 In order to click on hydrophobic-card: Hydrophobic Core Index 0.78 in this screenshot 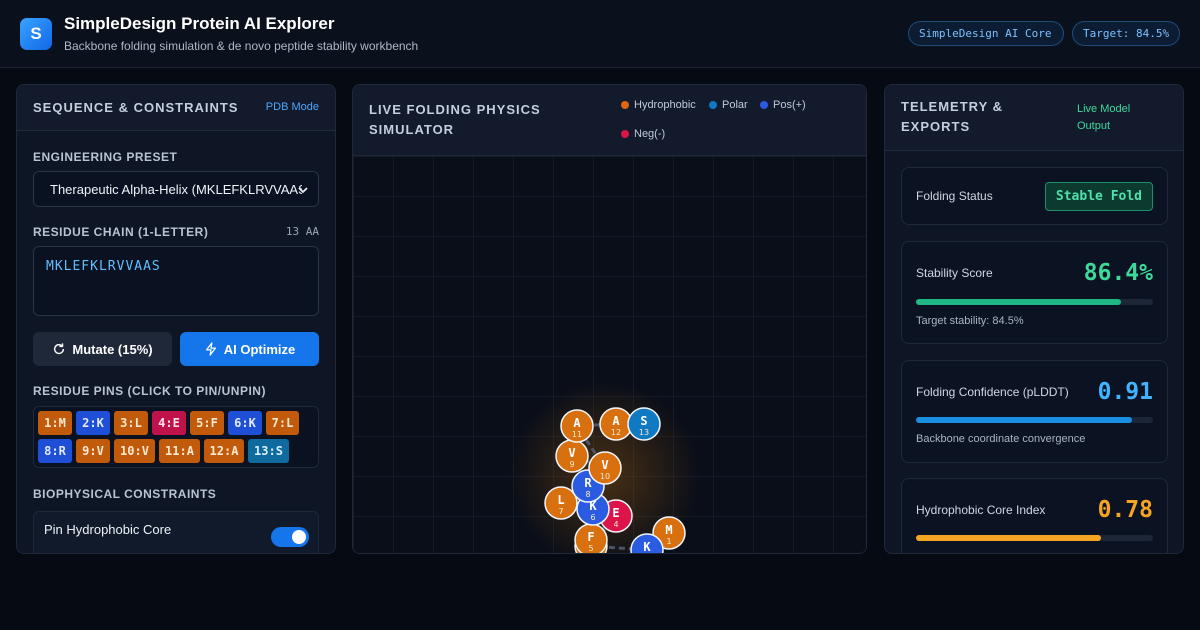, I will do `click(1034, 515)`.